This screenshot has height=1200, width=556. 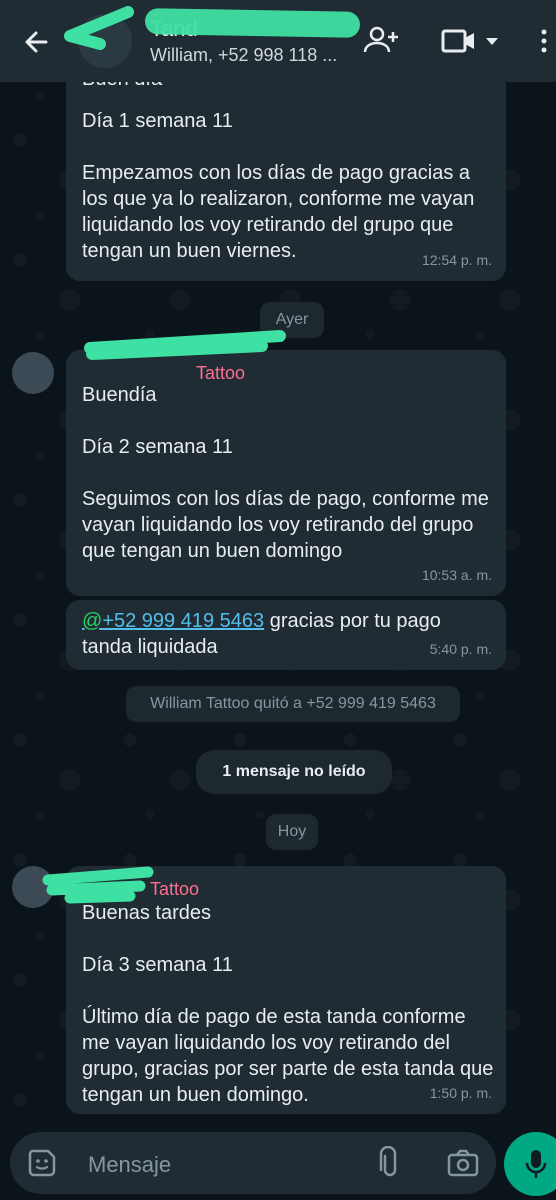 I want to click on camera-icon, so click(x=463, y=1165).